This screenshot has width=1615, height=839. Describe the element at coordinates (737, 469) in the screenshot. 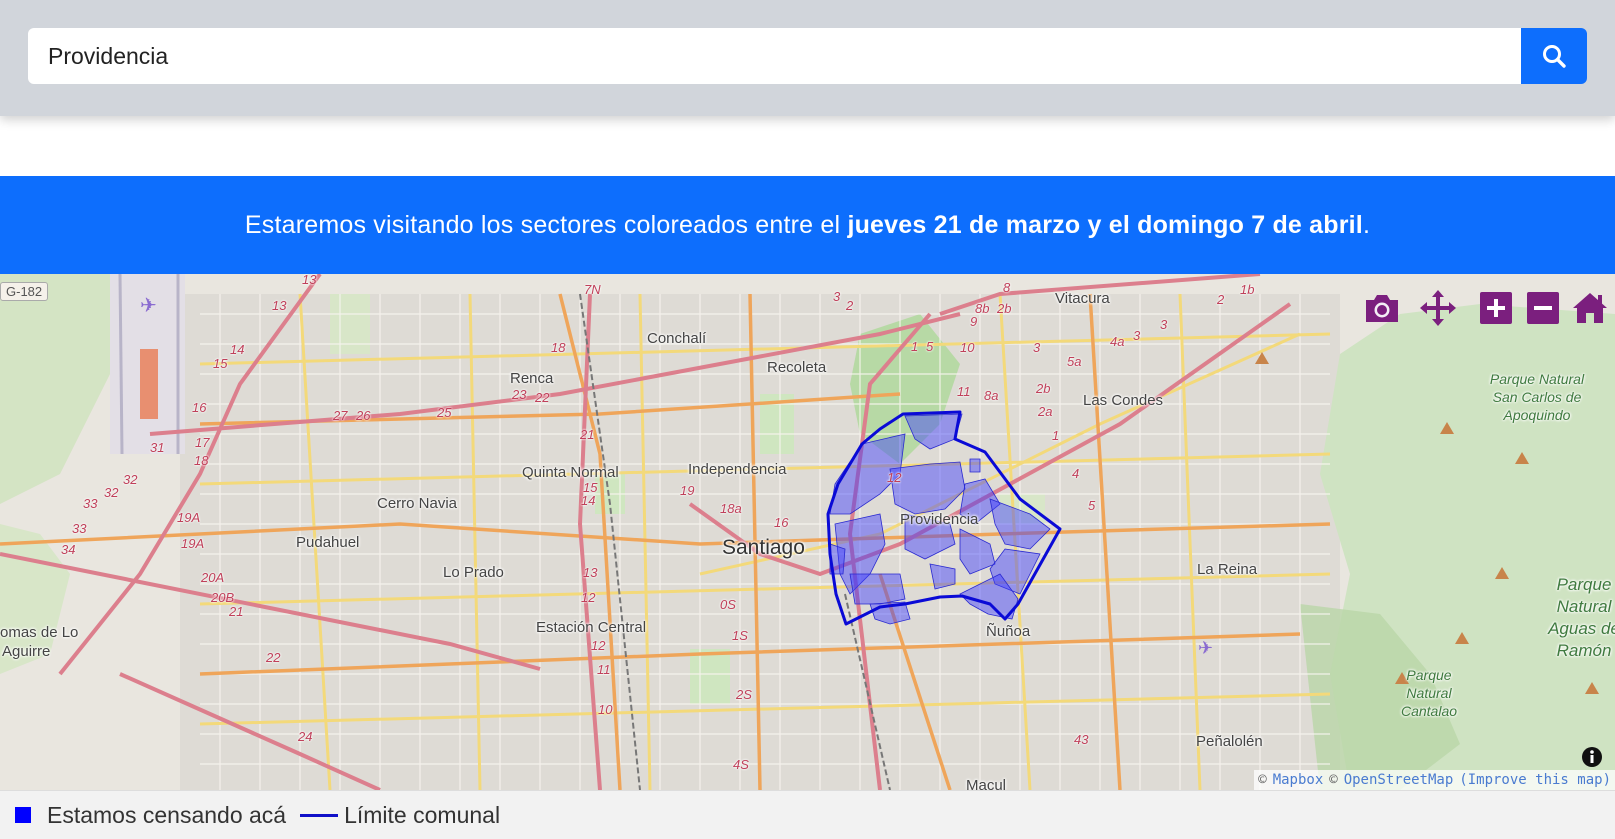

I see `label-independencia: Independencia` at that location.